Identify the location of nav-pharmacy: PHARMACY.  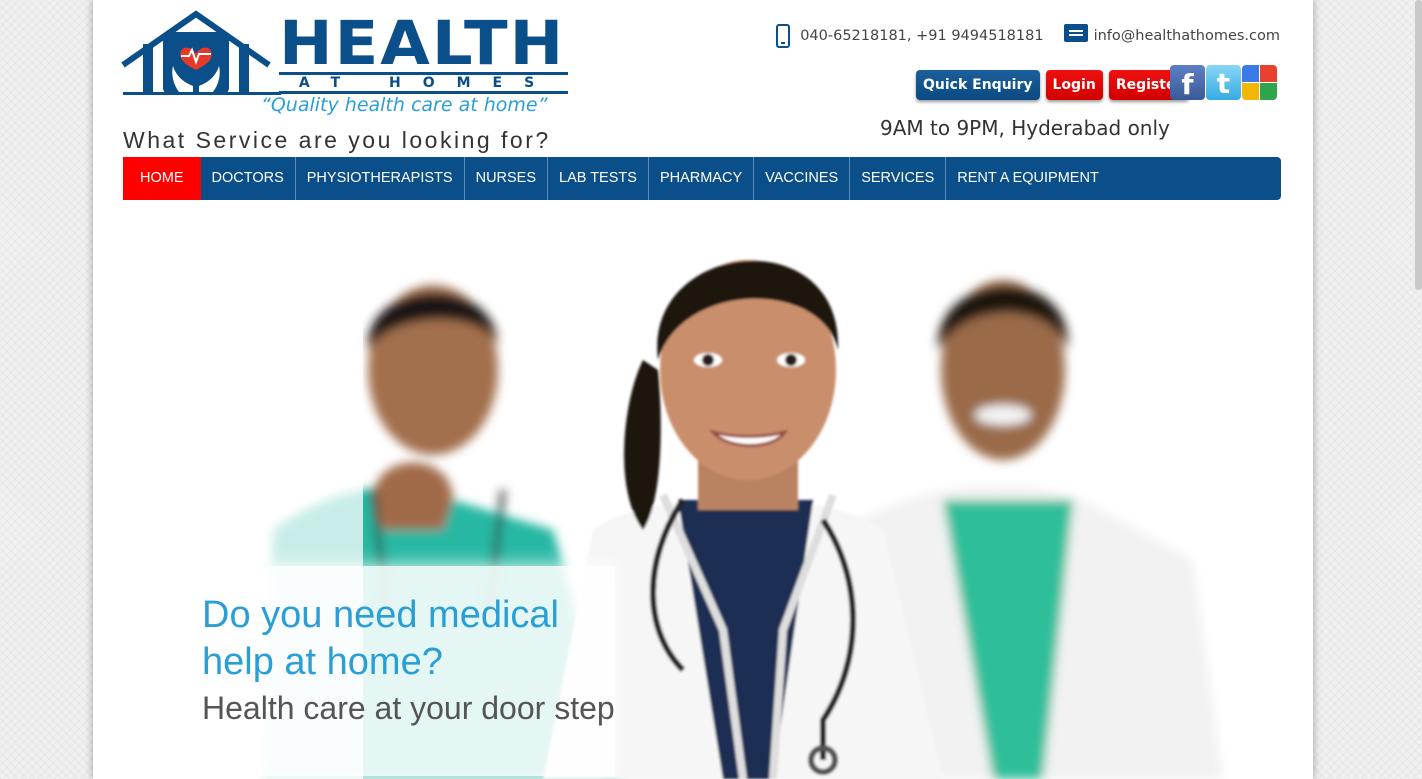
(702, 178).